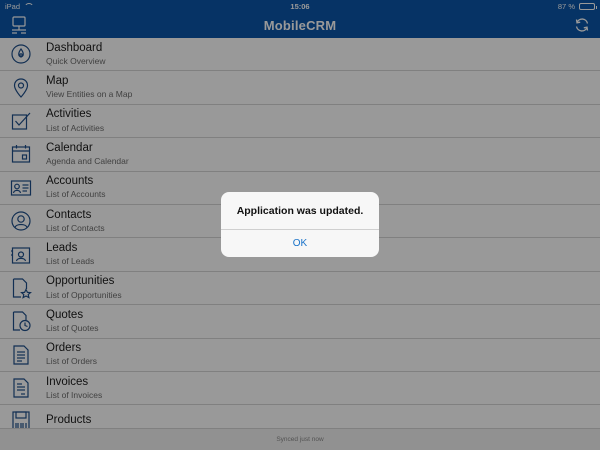 Image resolution: width=600 pixels, height=450 pixels. Describe the element at coordinates (300, 243) in the screenshot. I see `ok-button: OK` at that location.